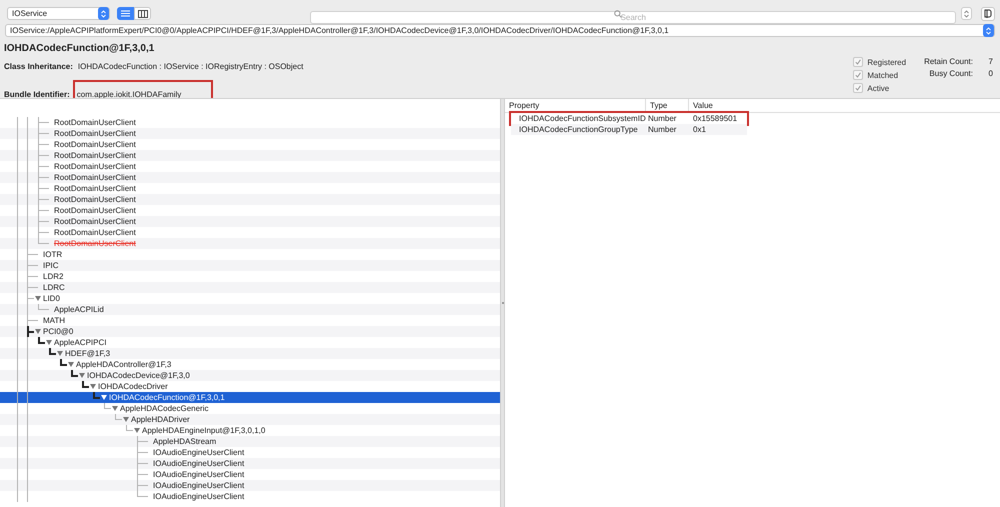  I want to click on checkbox-label: Matched, so click(882, 75).